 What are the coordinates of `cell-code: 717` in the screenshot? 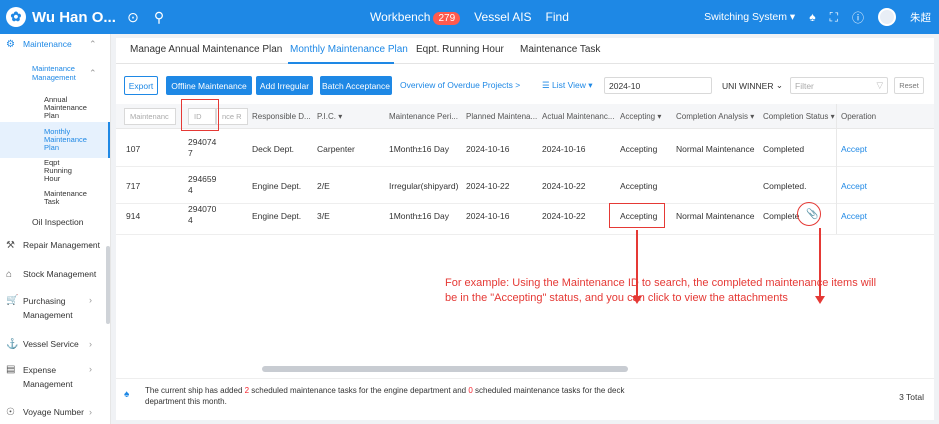 It's located at (133, 186).